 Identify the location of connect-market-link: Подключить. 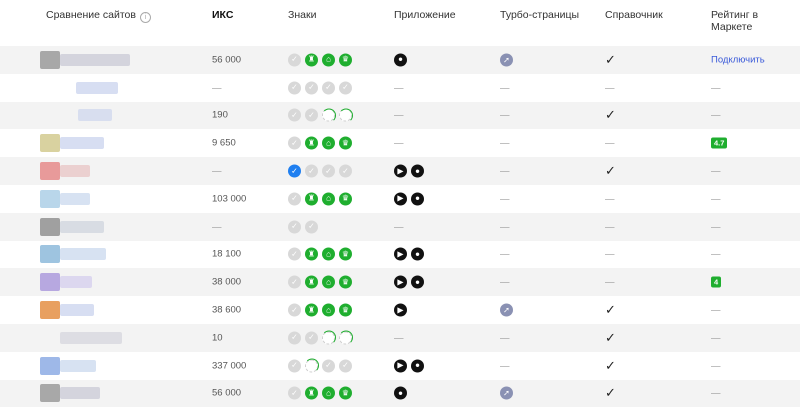
(738, 59).